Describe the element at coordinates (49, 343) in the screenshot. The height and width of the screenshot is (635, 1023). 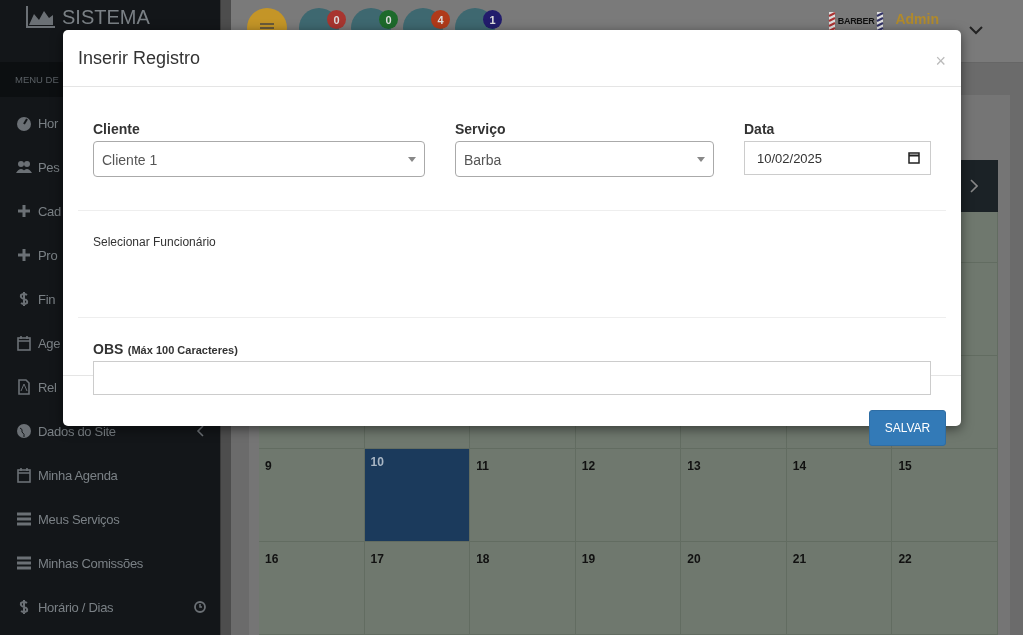
I see `menu-label: Age` at that location.